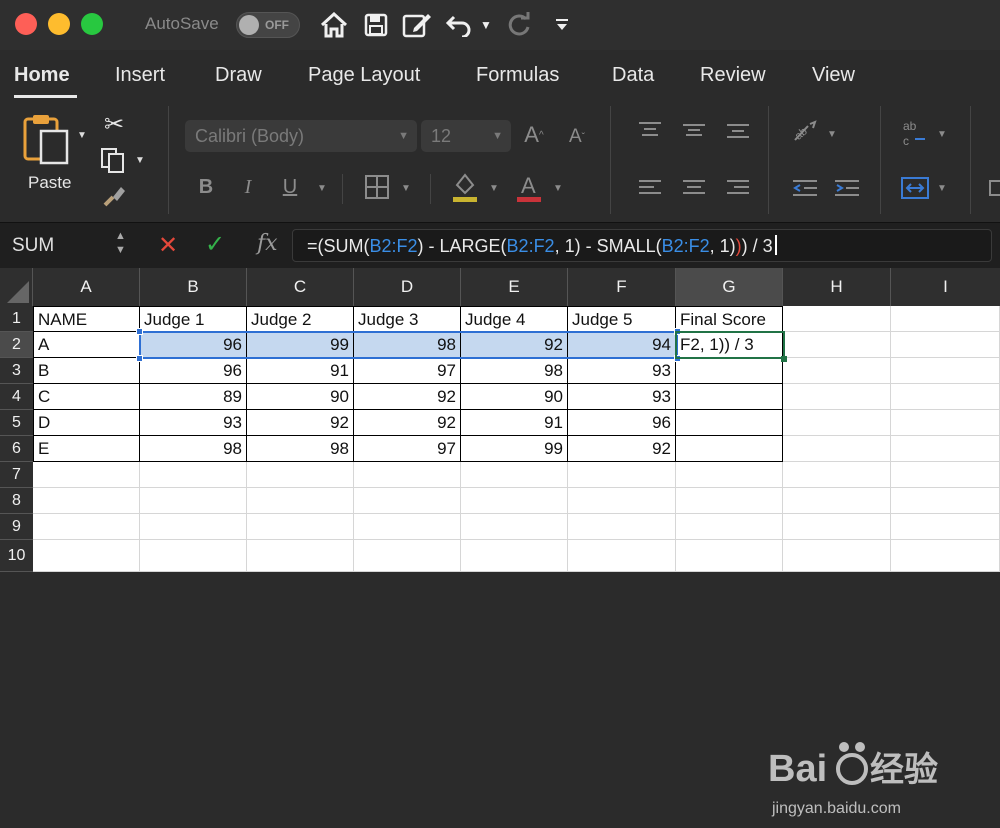 This screenshot has height=828, width=1000. I want to click on align-top-icon, so click(650, 130).